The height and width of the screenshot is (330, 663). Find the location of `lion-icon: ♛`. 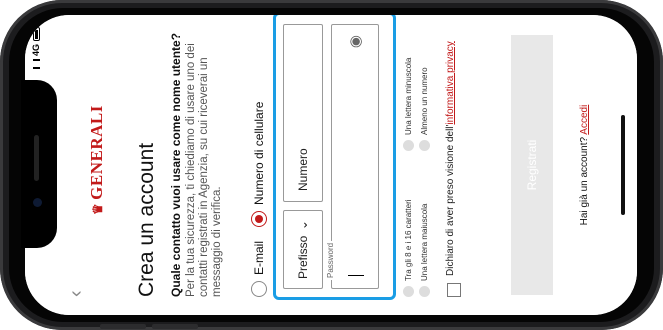

lion-icon: ♛ is located at coordinates (97, 208).